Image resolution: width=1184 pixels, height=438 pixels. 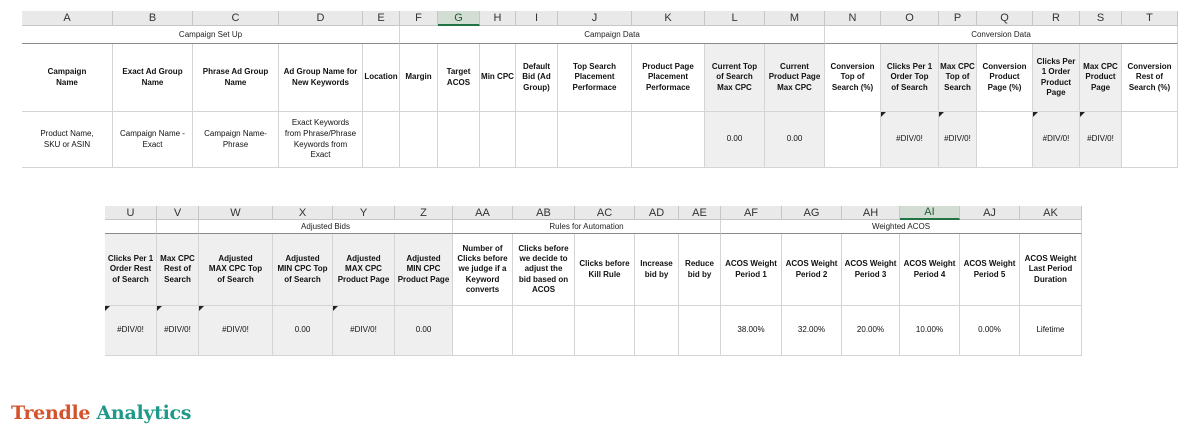 I want to click on value-cell-q, so click(x=1005, y=140).